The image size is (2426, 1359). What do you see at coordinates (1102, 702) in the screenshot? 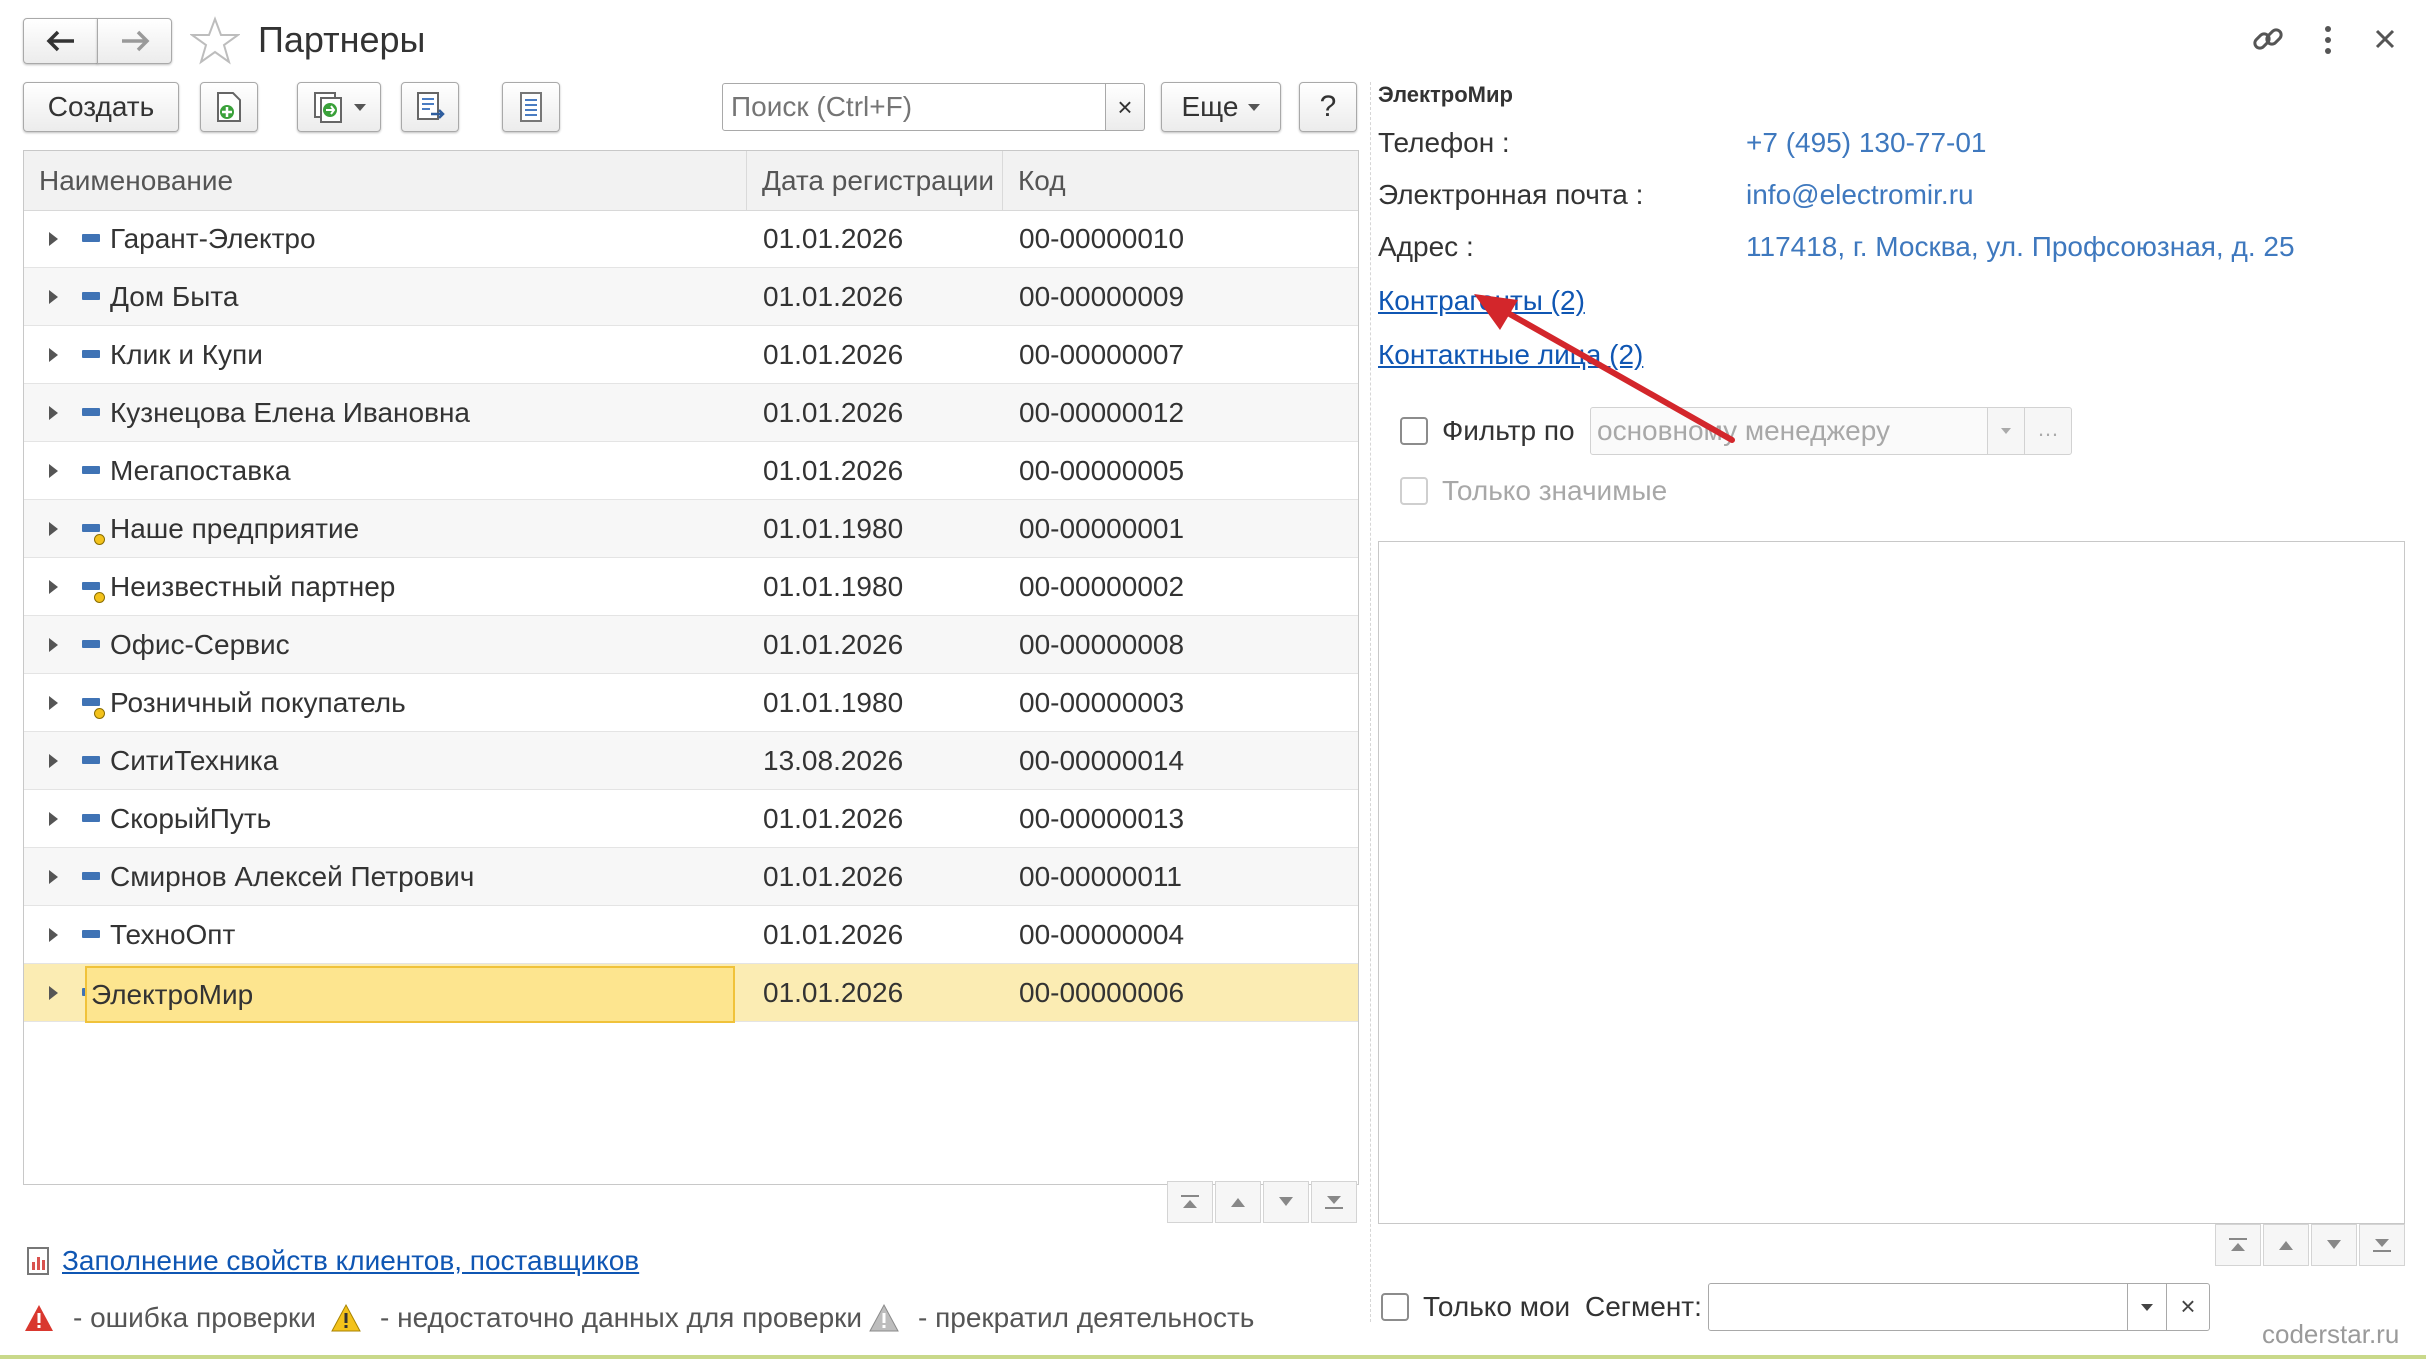
I see `cell-code: 00-00000003` at bounding box center [1102, 702].